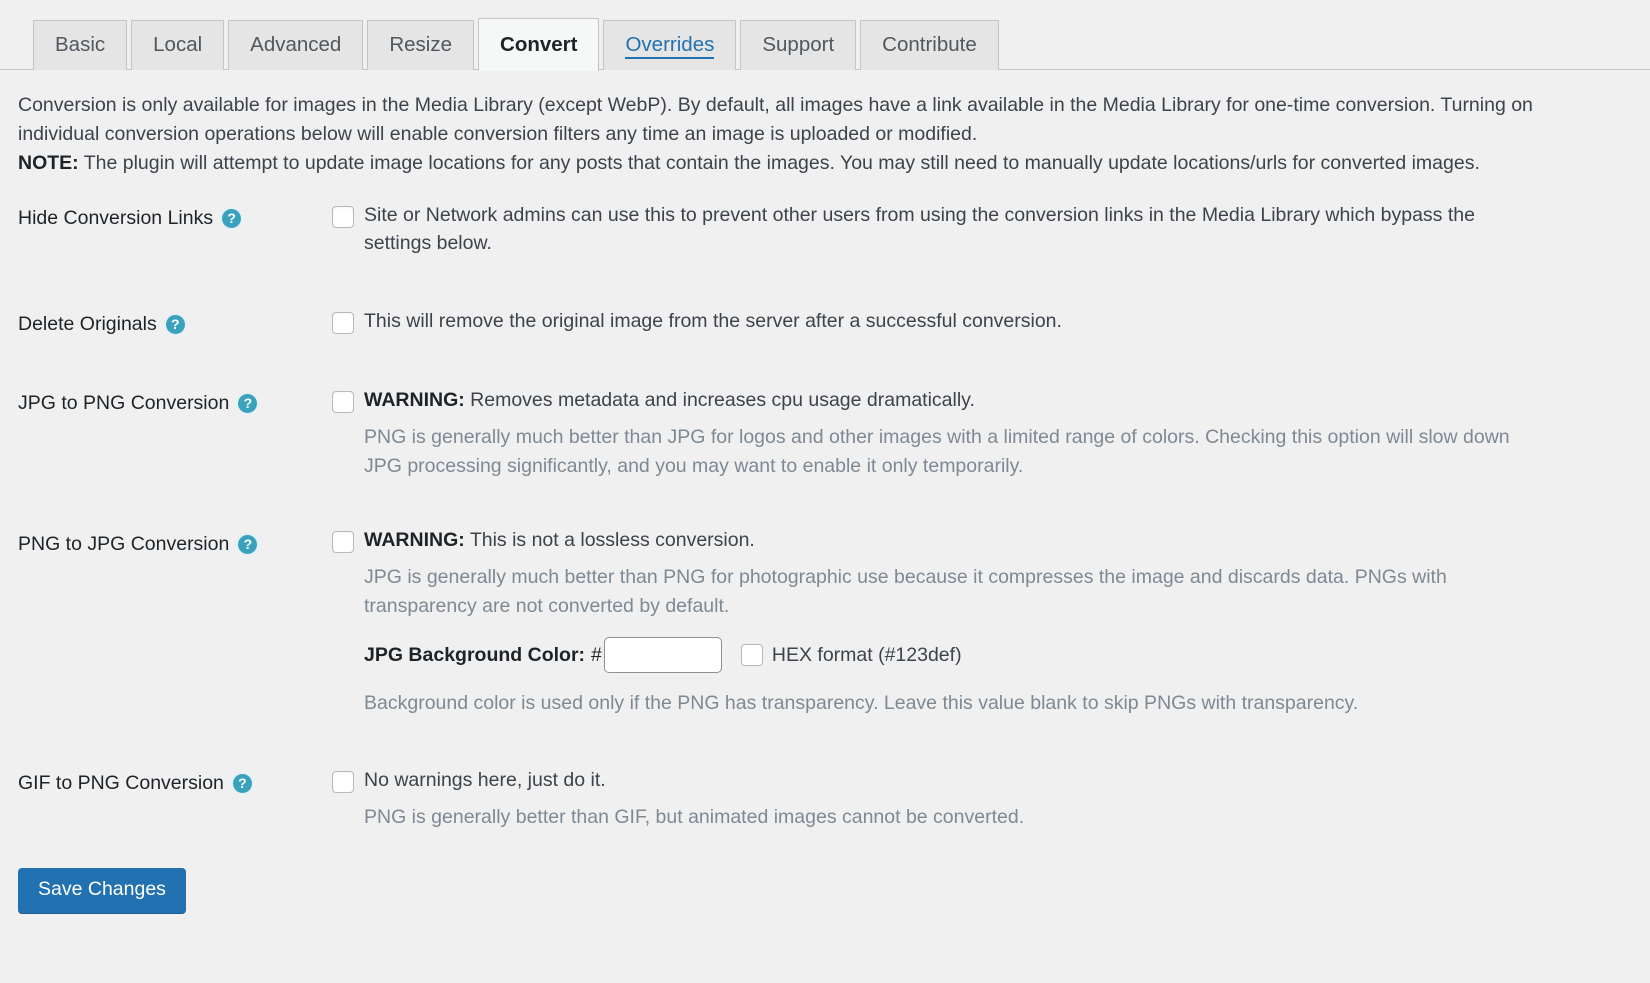  Describe the element at coordinates (48, 163) in the screenshot. I see `intro-note-prefix: NOTE:` at that location.